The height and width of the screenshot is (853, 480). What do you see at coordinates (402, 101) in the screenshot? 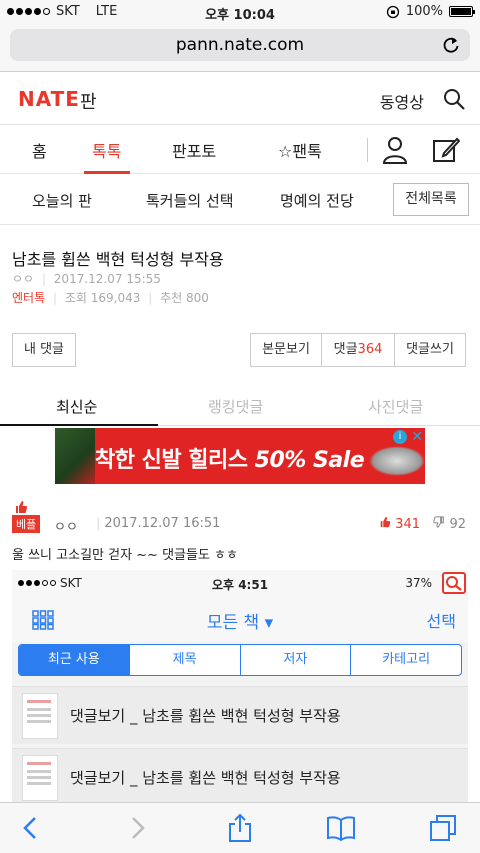
I see `video-link: 동영상` at bounding box center [402, 101].